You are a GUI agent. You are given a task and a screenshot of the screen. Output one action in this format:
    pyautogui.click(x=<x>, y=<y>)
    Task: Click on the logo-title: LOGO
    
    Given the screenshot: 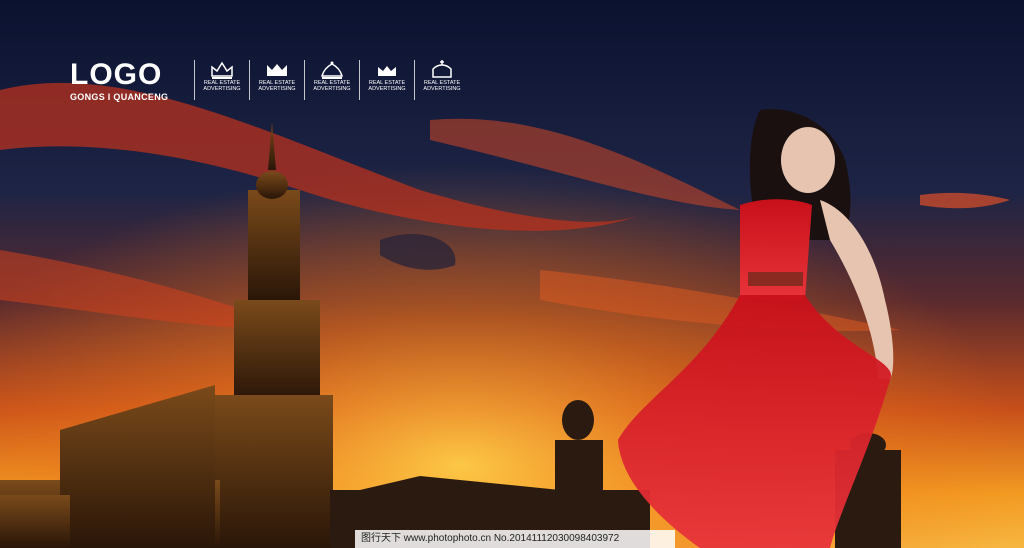 What is the action you would take?
    pyautogui.click(x=116, y=74)
    